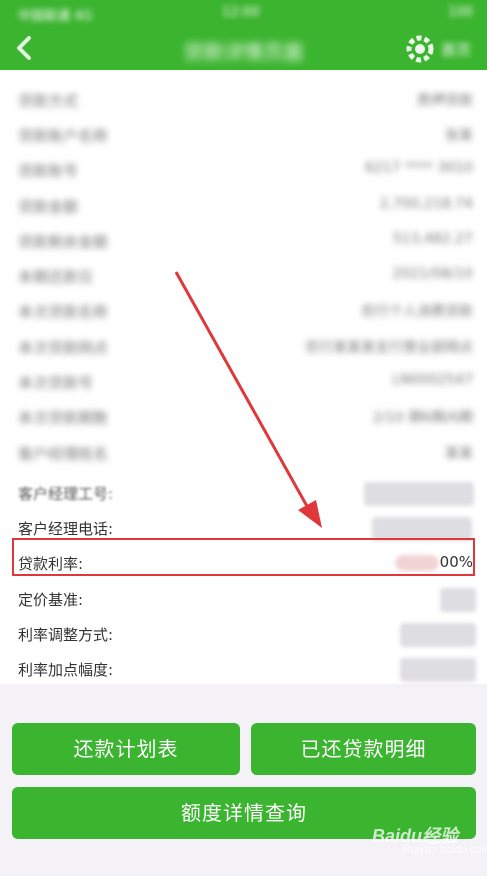  What do you see at coordinates (63, 136) in the screenshot?
I see `row-label: 贷款账户名称` at bounding box center [63, 136].